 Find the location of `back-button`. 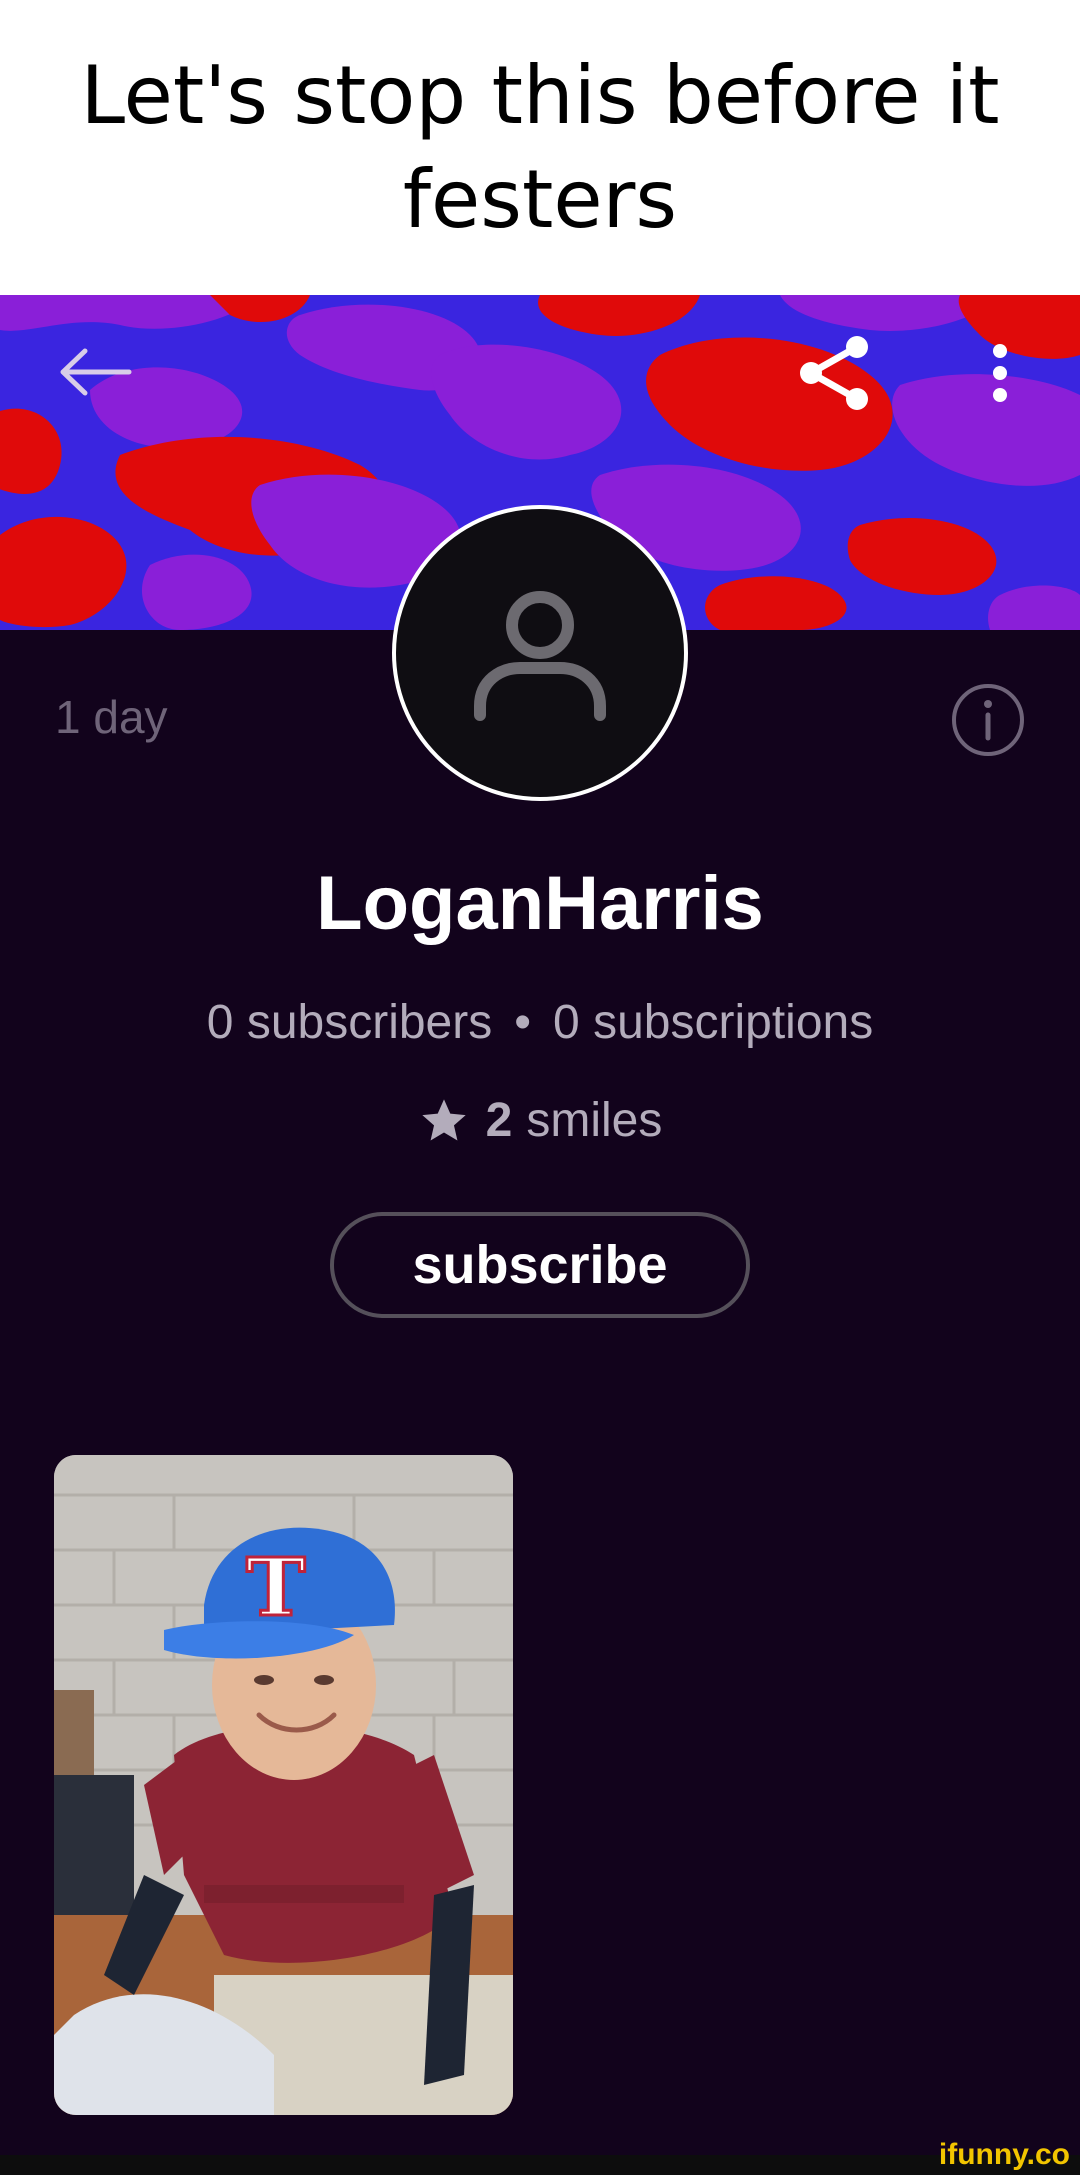

back-button is located at coordinates (95, 372).